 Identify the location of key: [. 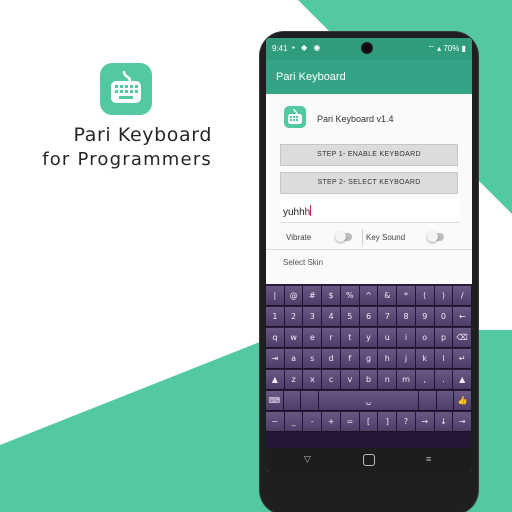
(369, 422).